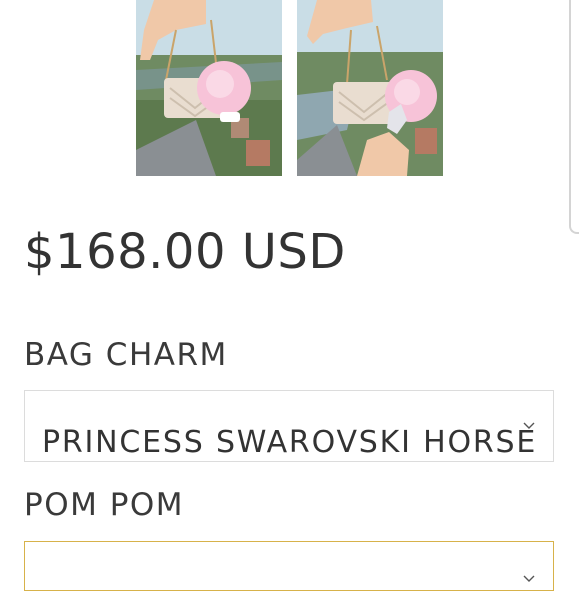 The width and height of the screenshot is (579, 591). I want to click on scroll-container-edge, so click(574, 117).